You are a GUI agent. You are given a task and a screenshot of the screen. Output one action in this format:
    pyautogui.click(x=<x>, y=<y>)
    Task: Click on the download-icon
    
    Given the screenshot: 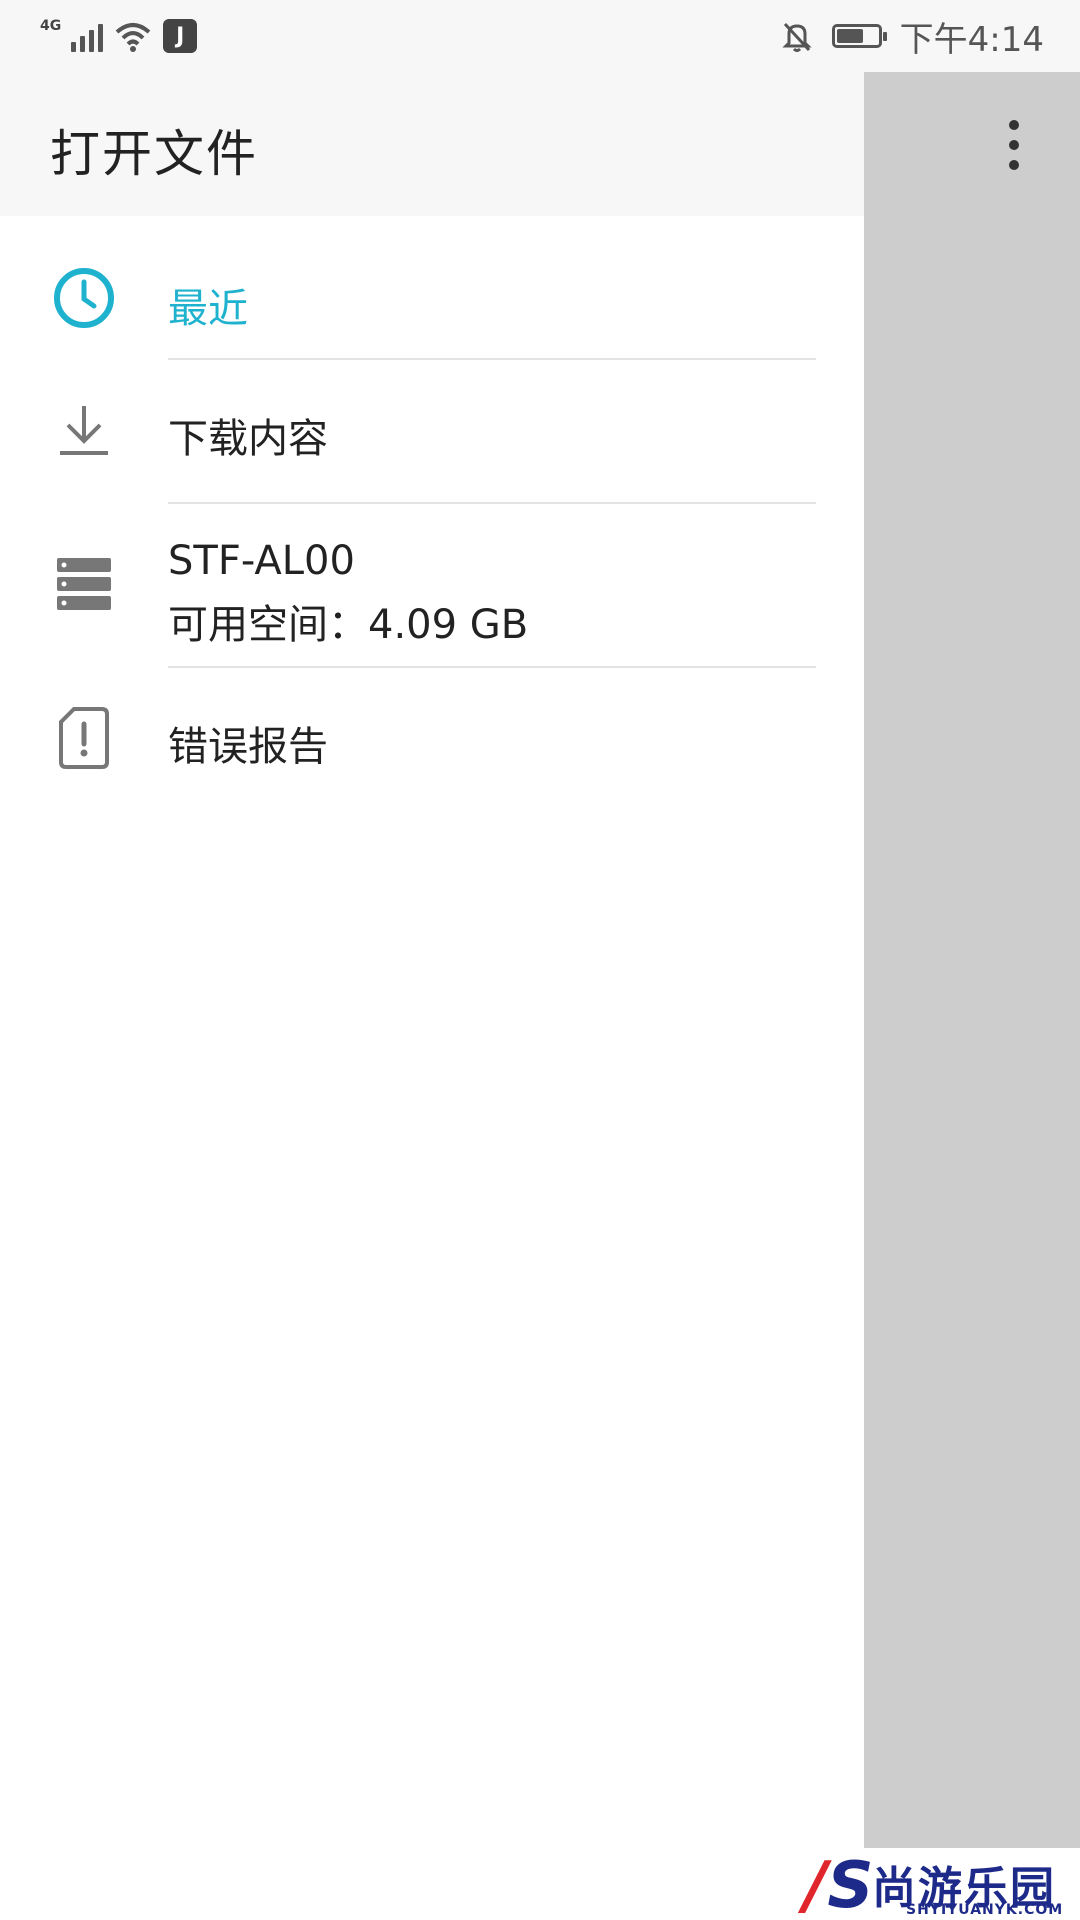 What is the action you would take?
    pyautogui.click(x=84, y=430)
    